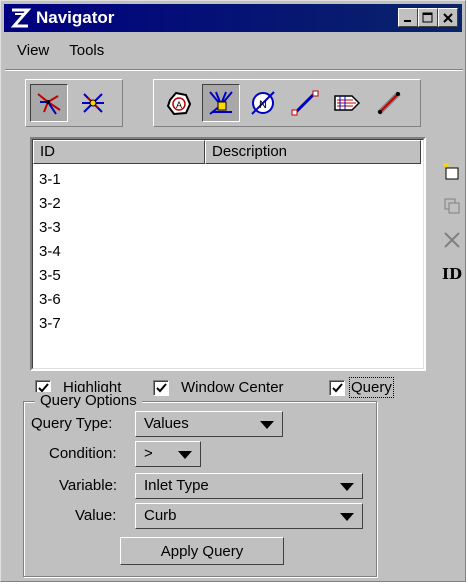 This screenshot has height=584, width=468. Describe the element at coordinates (119, 152) in the screenshot. I see `column-header-id: ID` at that location.